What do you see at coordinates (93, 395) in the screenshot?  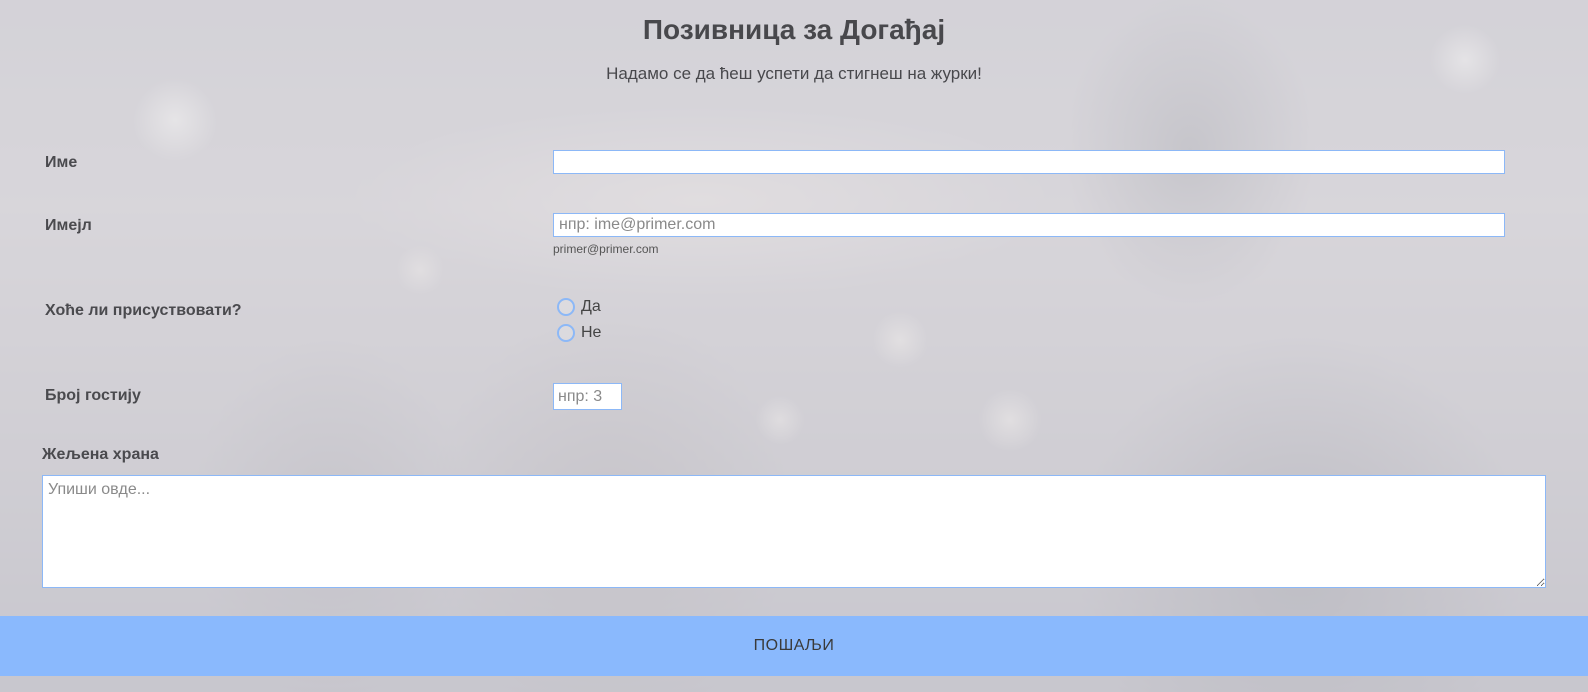 I see `guests-label: Број гостију` at bounding box center [93, 395].